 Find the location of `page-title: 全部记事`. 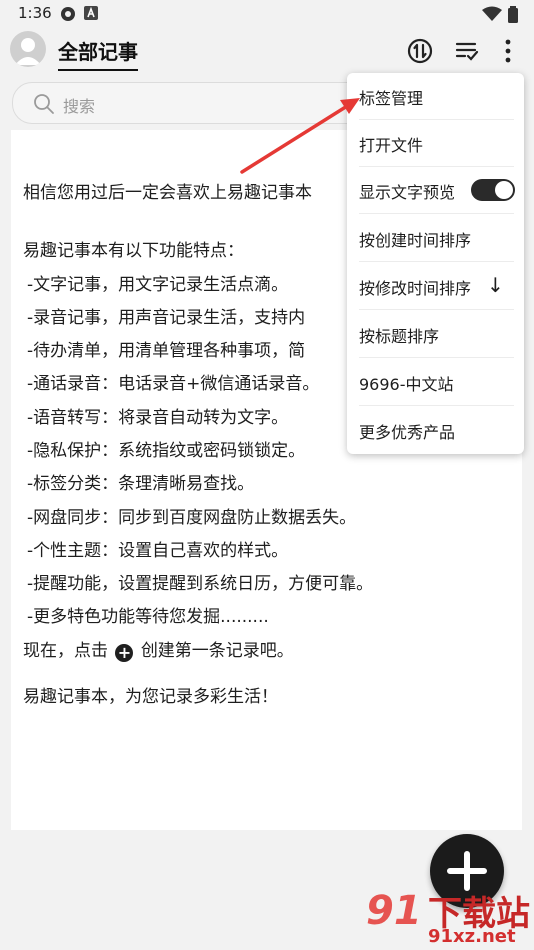

page-title: 全部记事 is located at coordinates (98, 53).